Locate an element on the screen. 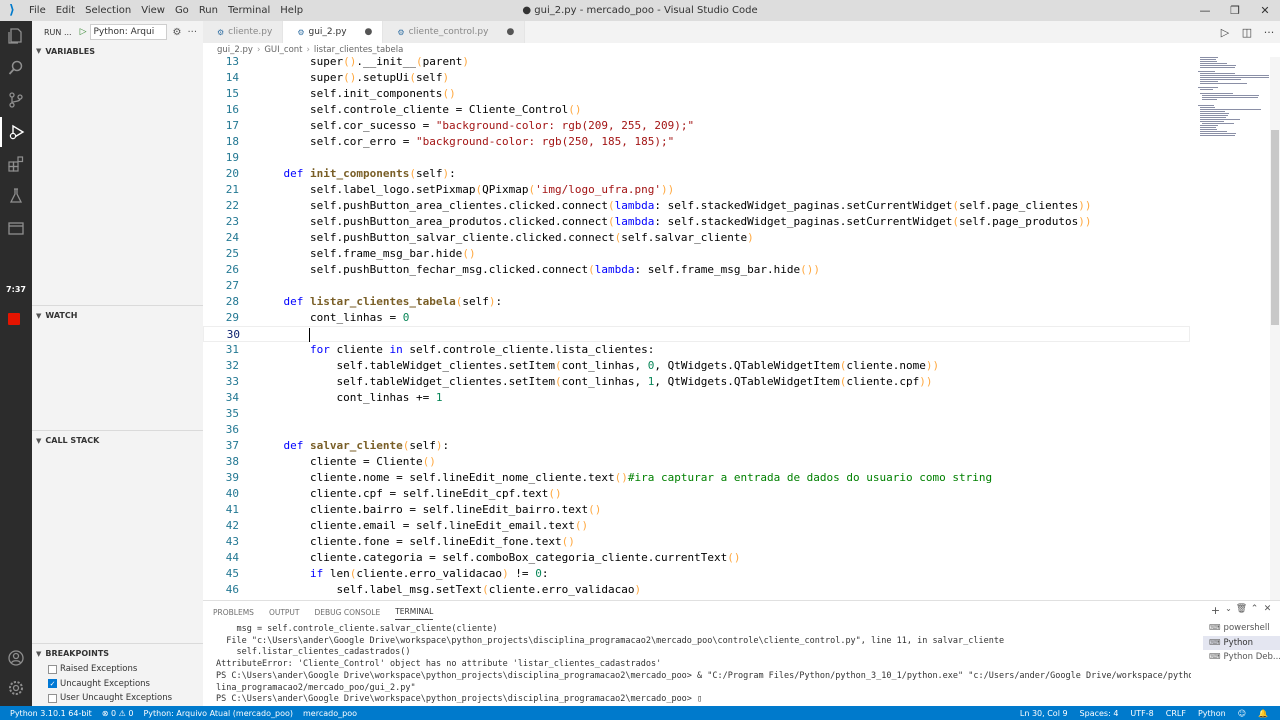 The height and width of the screenshot is (720, 1280). debug-config: Python: Arquivo Atual (mercado_poo) is located at coordinates (218, 713).